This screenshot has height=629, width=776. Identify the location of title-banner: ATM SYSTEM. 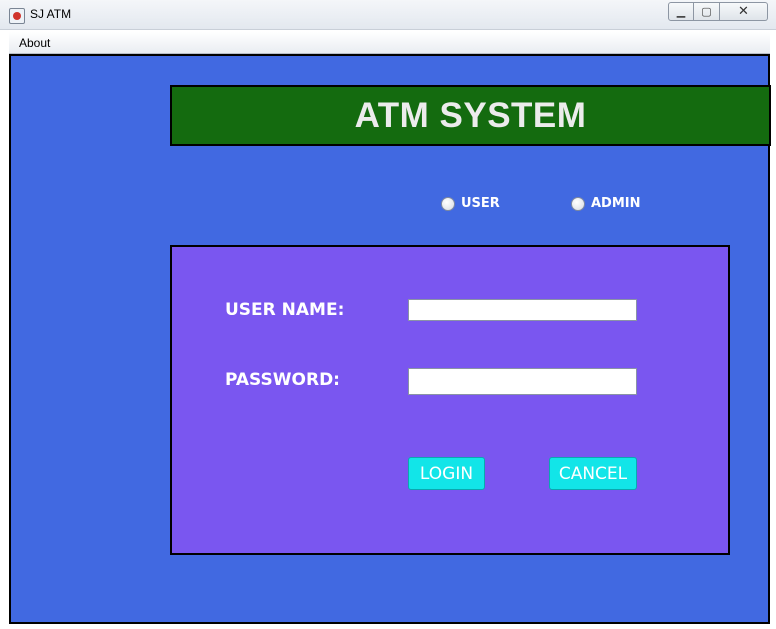
(470, 115).